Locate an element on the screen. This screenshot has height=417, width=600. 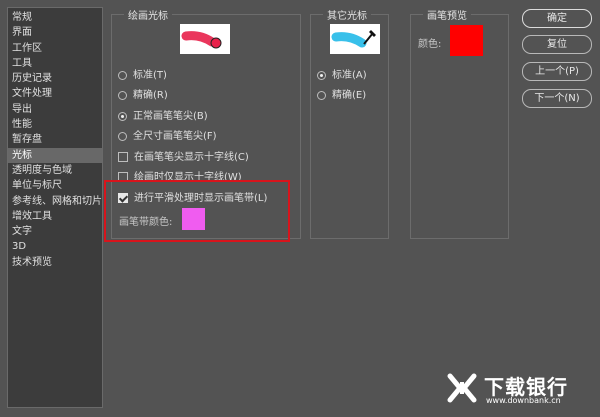
sidebar-item: 工作区 is located at coordinates (55, 48).